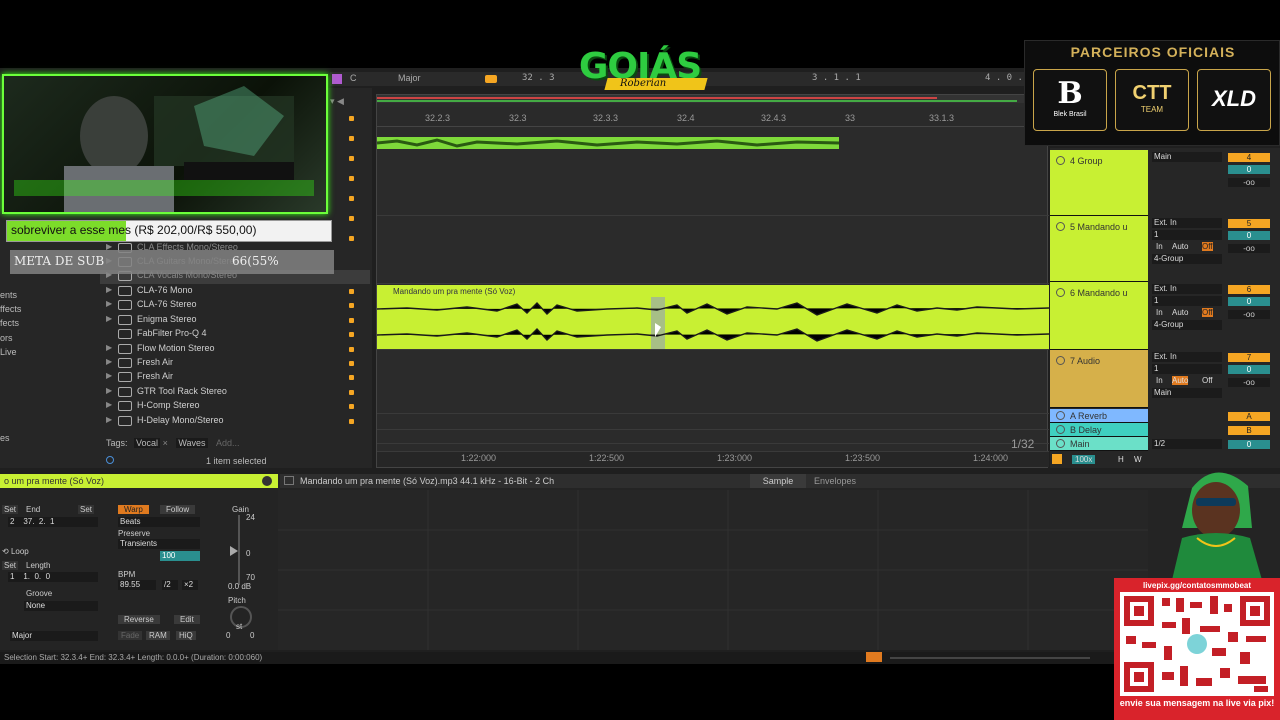 The image size is (1280, 720). Describe the element at coordinates (190, 585) in the screenshot. I see `double-tempo-button: ×2` at that location.